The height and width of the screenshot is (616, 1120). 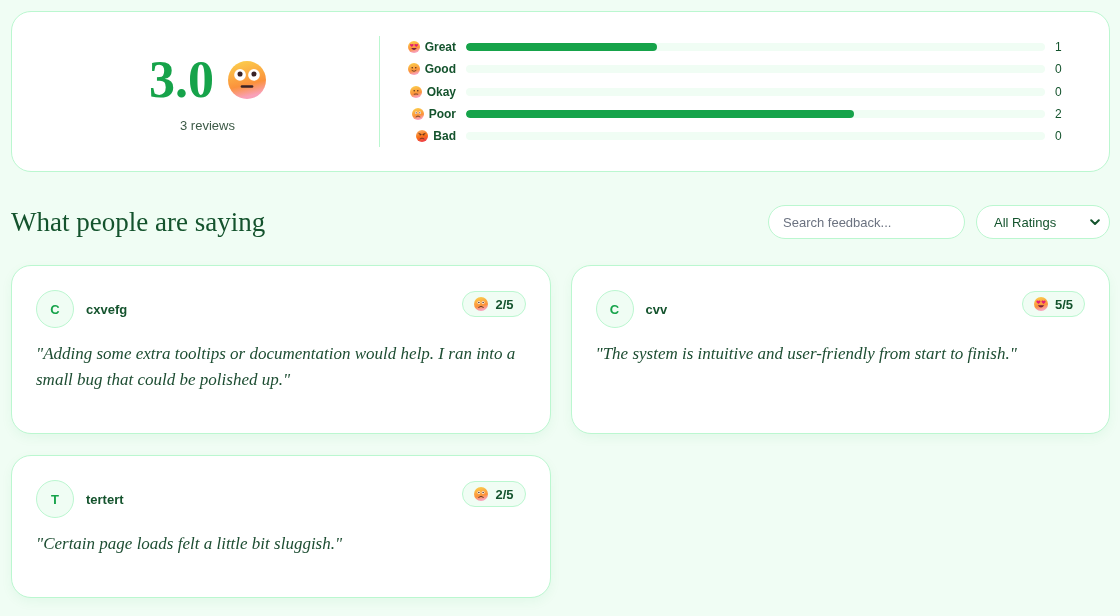 What do you see at coordinates (1063, 304) in the screenshot?
I see `rating-score: 5/5` at bounding box center [1063, 304].